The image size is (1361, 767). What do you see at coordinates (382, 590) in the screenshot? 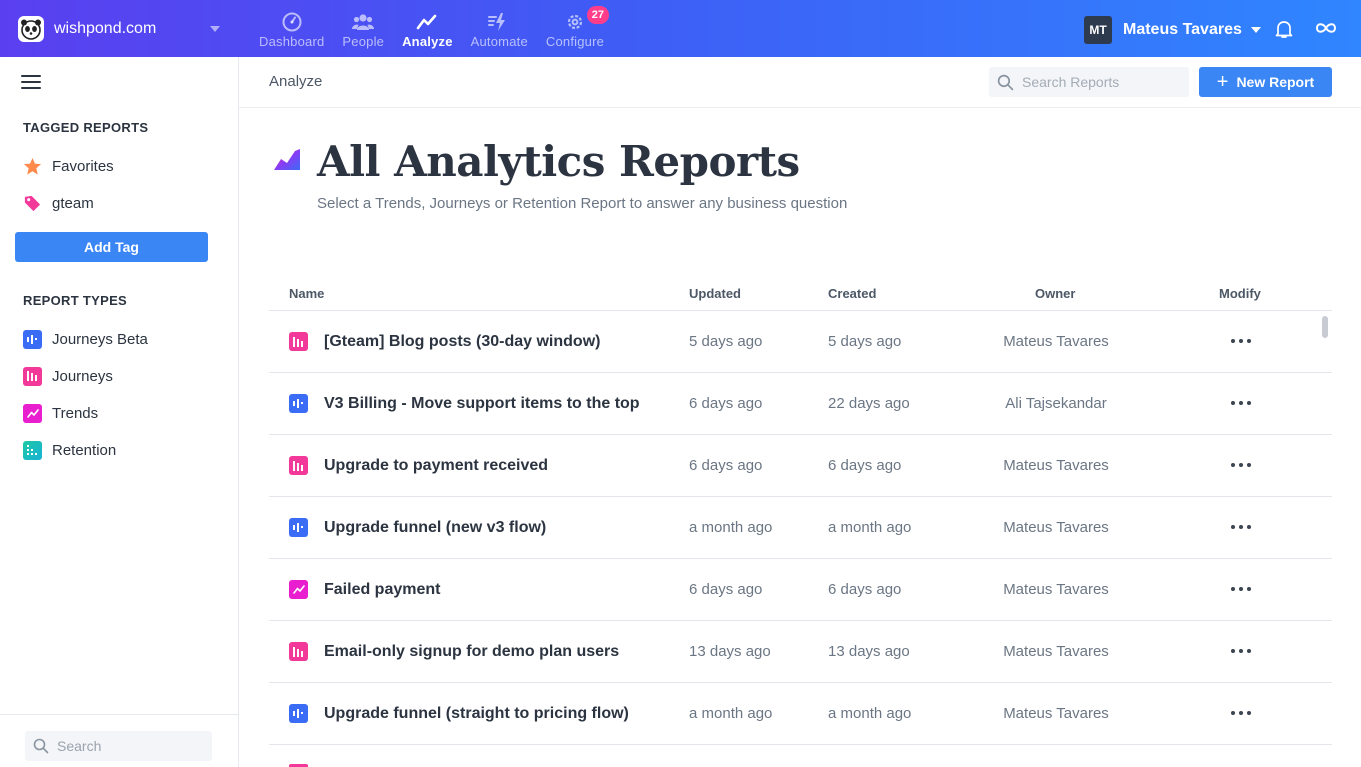
I see `report-name: Failed payment` at bounding box center [382, 590].